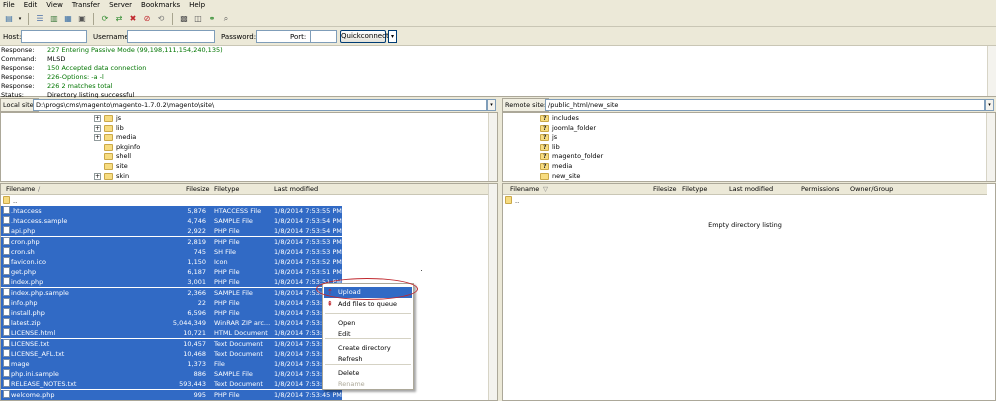 The height and width of the screenshot is (401, 996). I want to click on last-modified: 1/8/2014 7:53:4, so click(300, 323).